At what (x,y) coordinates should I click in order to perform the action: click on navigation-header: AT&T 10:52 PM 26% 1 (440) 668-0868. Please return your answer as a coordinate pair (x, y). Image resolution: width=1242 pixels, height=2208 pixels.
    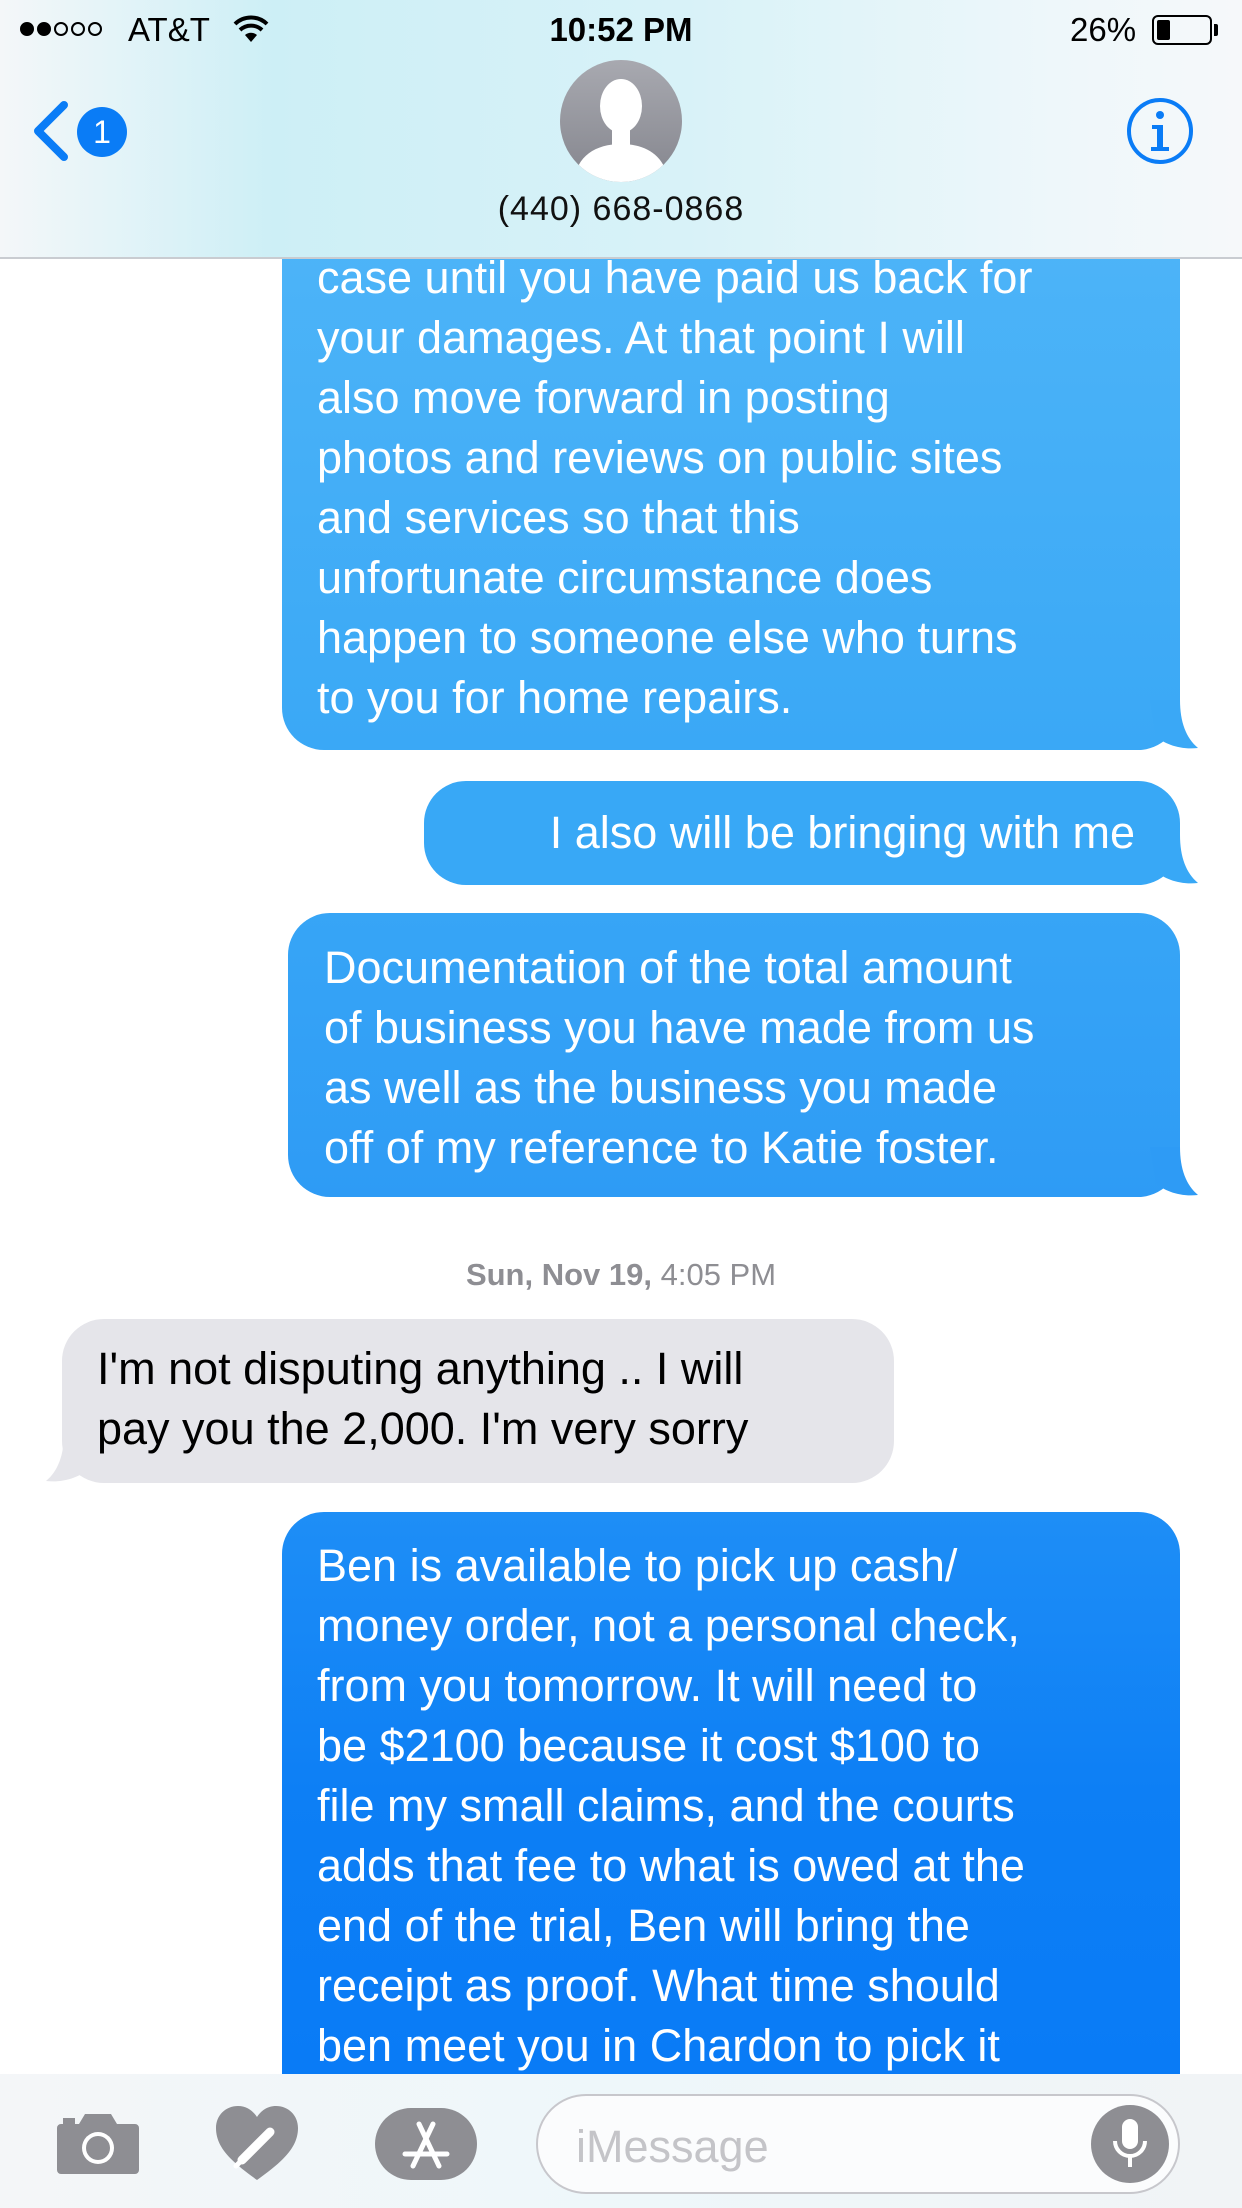
    Looking at the image, I should click on (621, 129).